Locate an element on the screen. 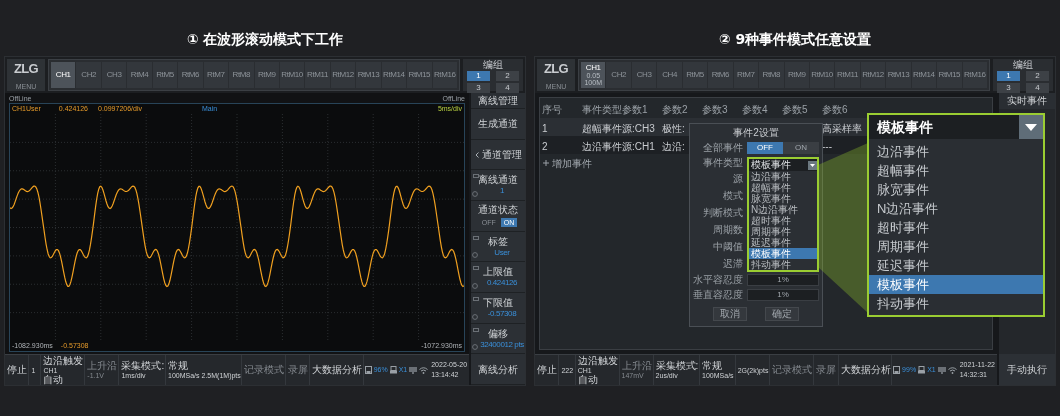 Image resolution: width=1060 pixels, height=416 pixels. toggle-option: OFF is located at coordinates (765, 148).